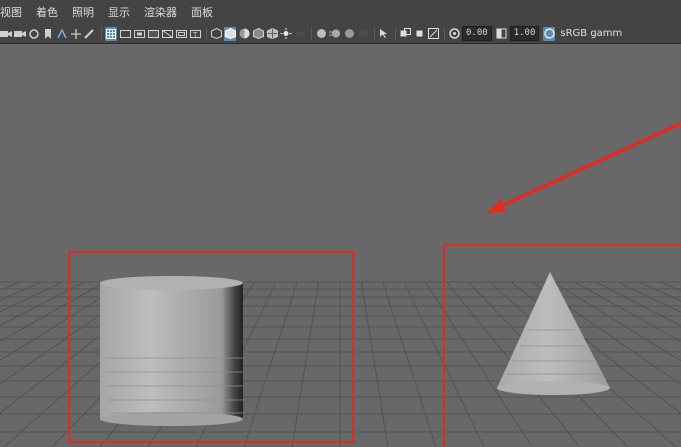 Image resolution: width=681 pixels, height=447 pixels. What do you see at coordinates (335, 34) in the screenshot?
I see `motion-blur-icon` at bounding box center [335, 34].